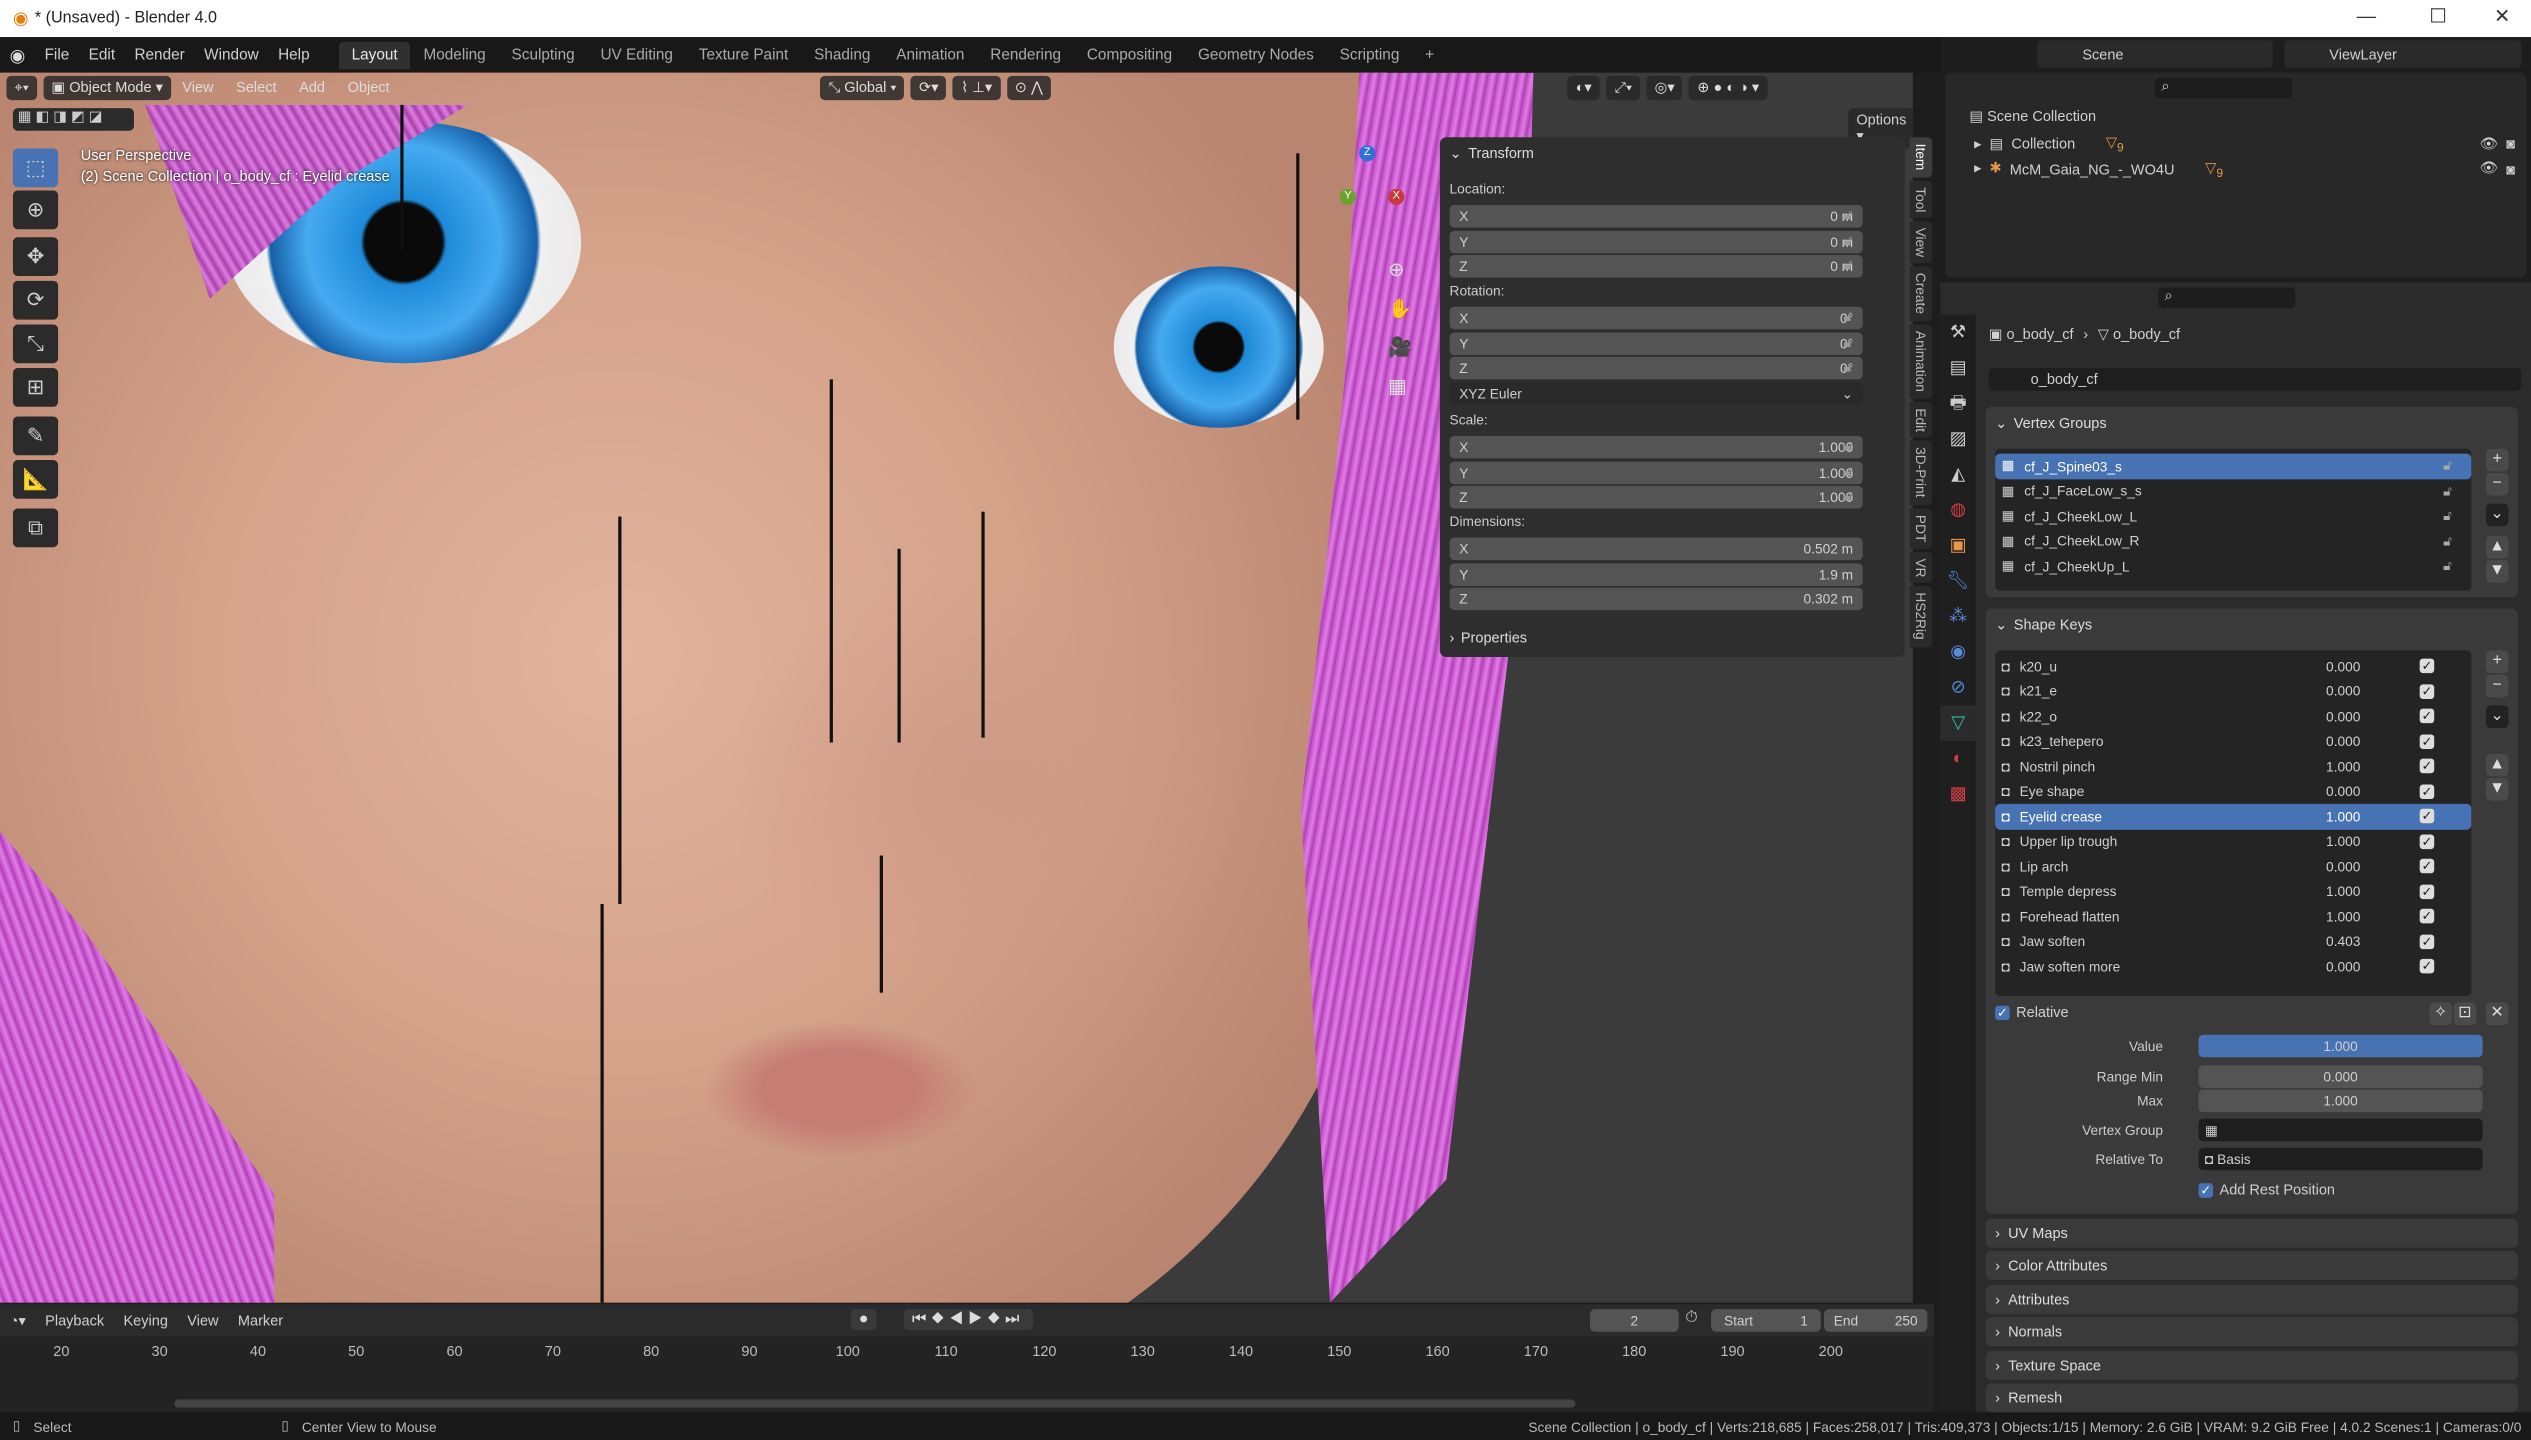 This screenshot has width=2531, height=1440. Describe the element at coordinates (2252, 1266) in the screenshot. I see `panel-color-attributes: › Color Attributes` at that location.